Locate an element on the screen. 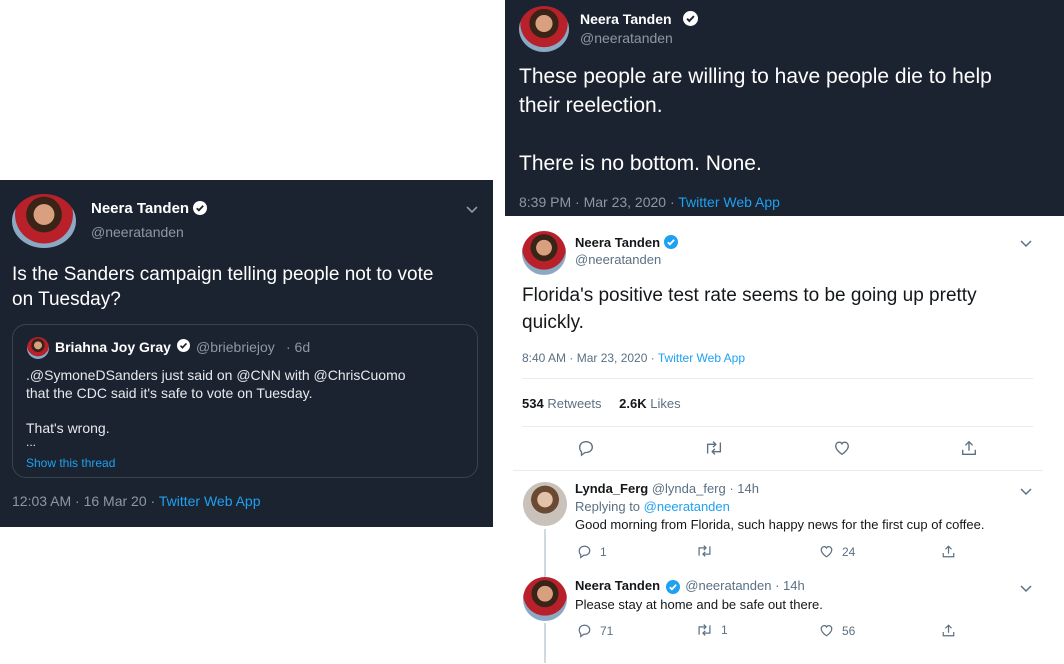  quote-avatar is located at coordinates (38, 348).